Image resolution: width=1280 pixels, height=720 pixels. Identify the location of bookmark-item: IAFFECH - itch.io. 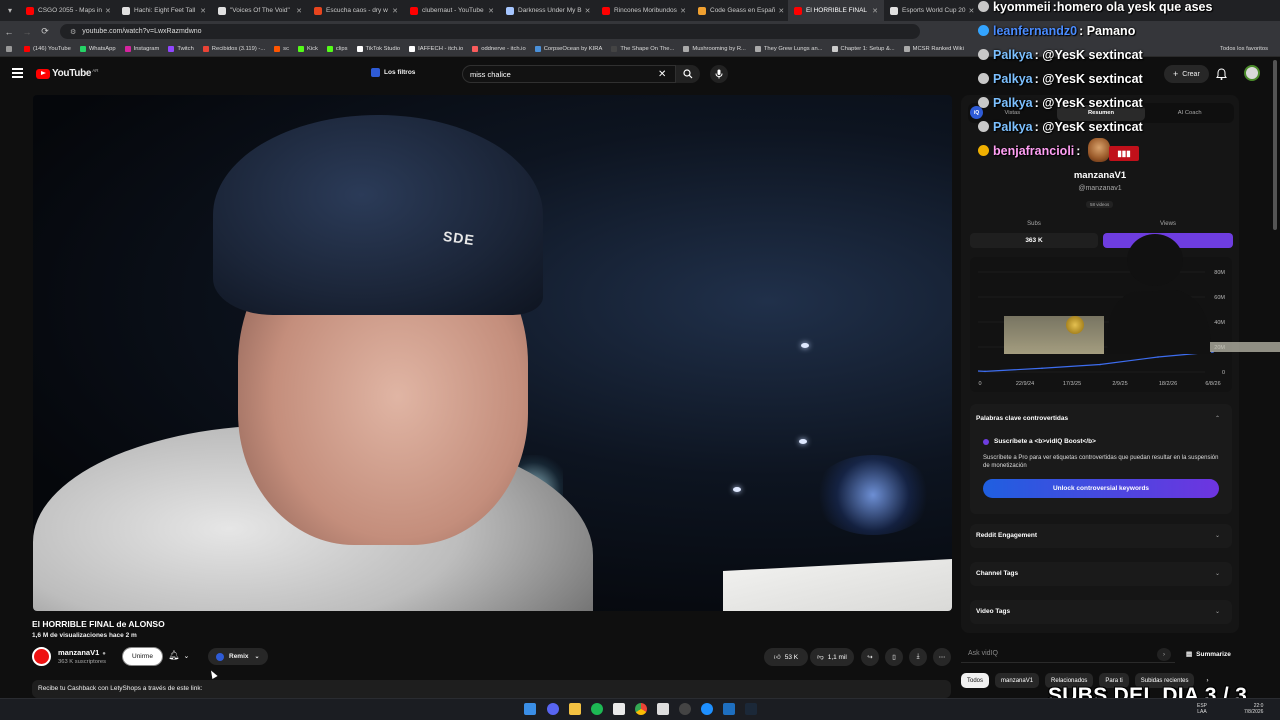
(436, 49).